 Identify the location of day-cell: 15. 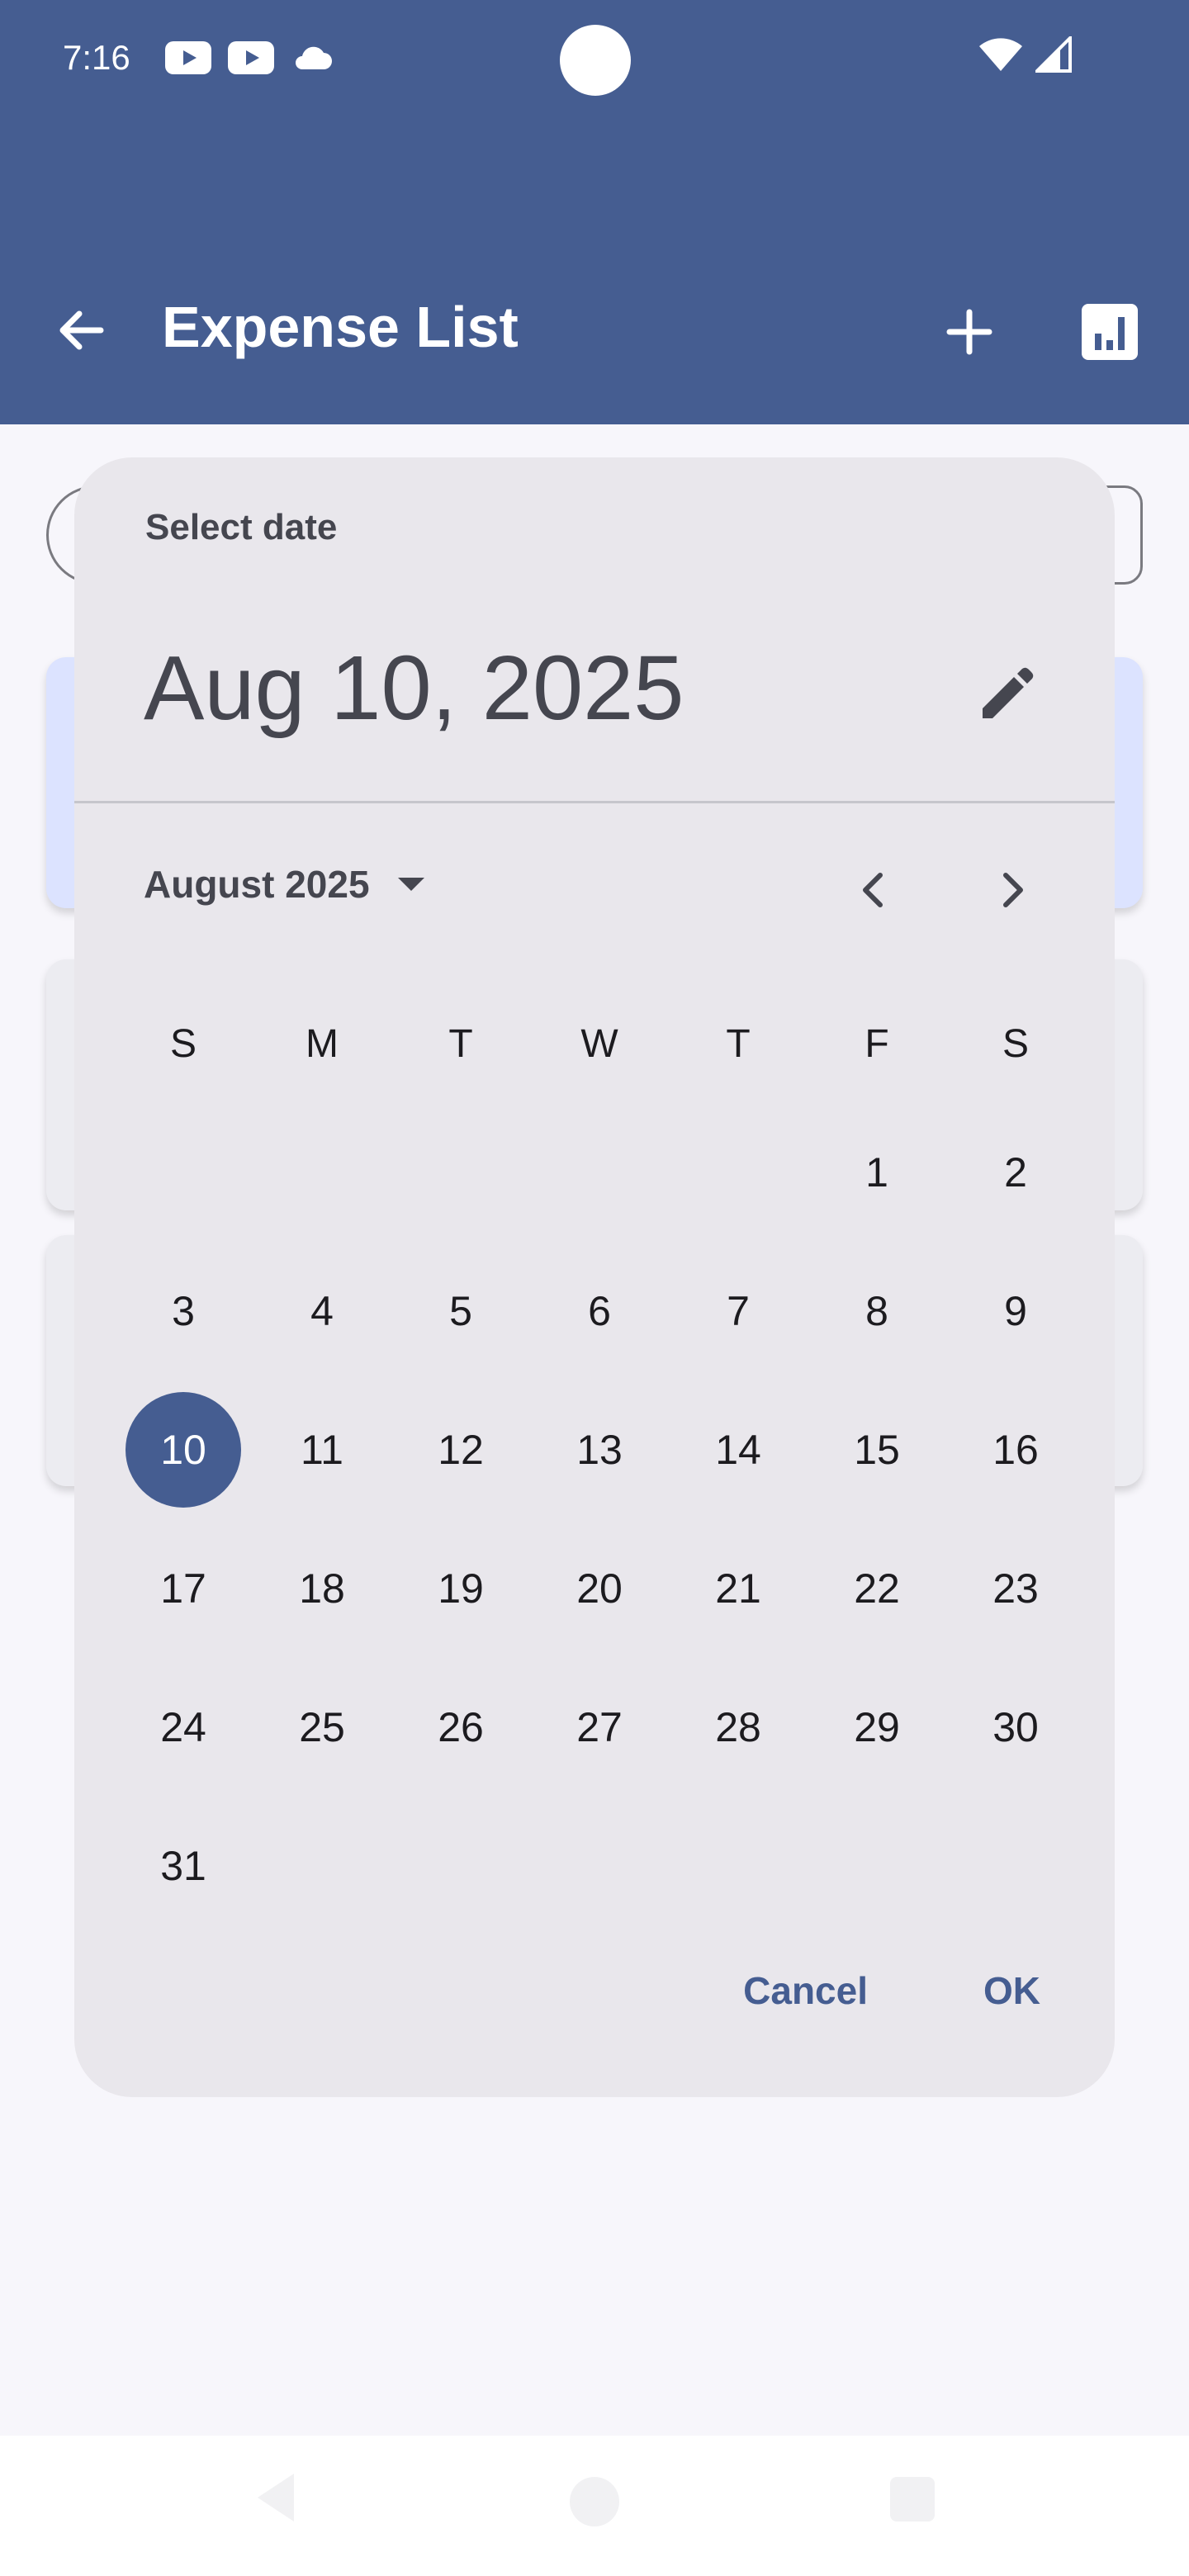
(877, 1449).